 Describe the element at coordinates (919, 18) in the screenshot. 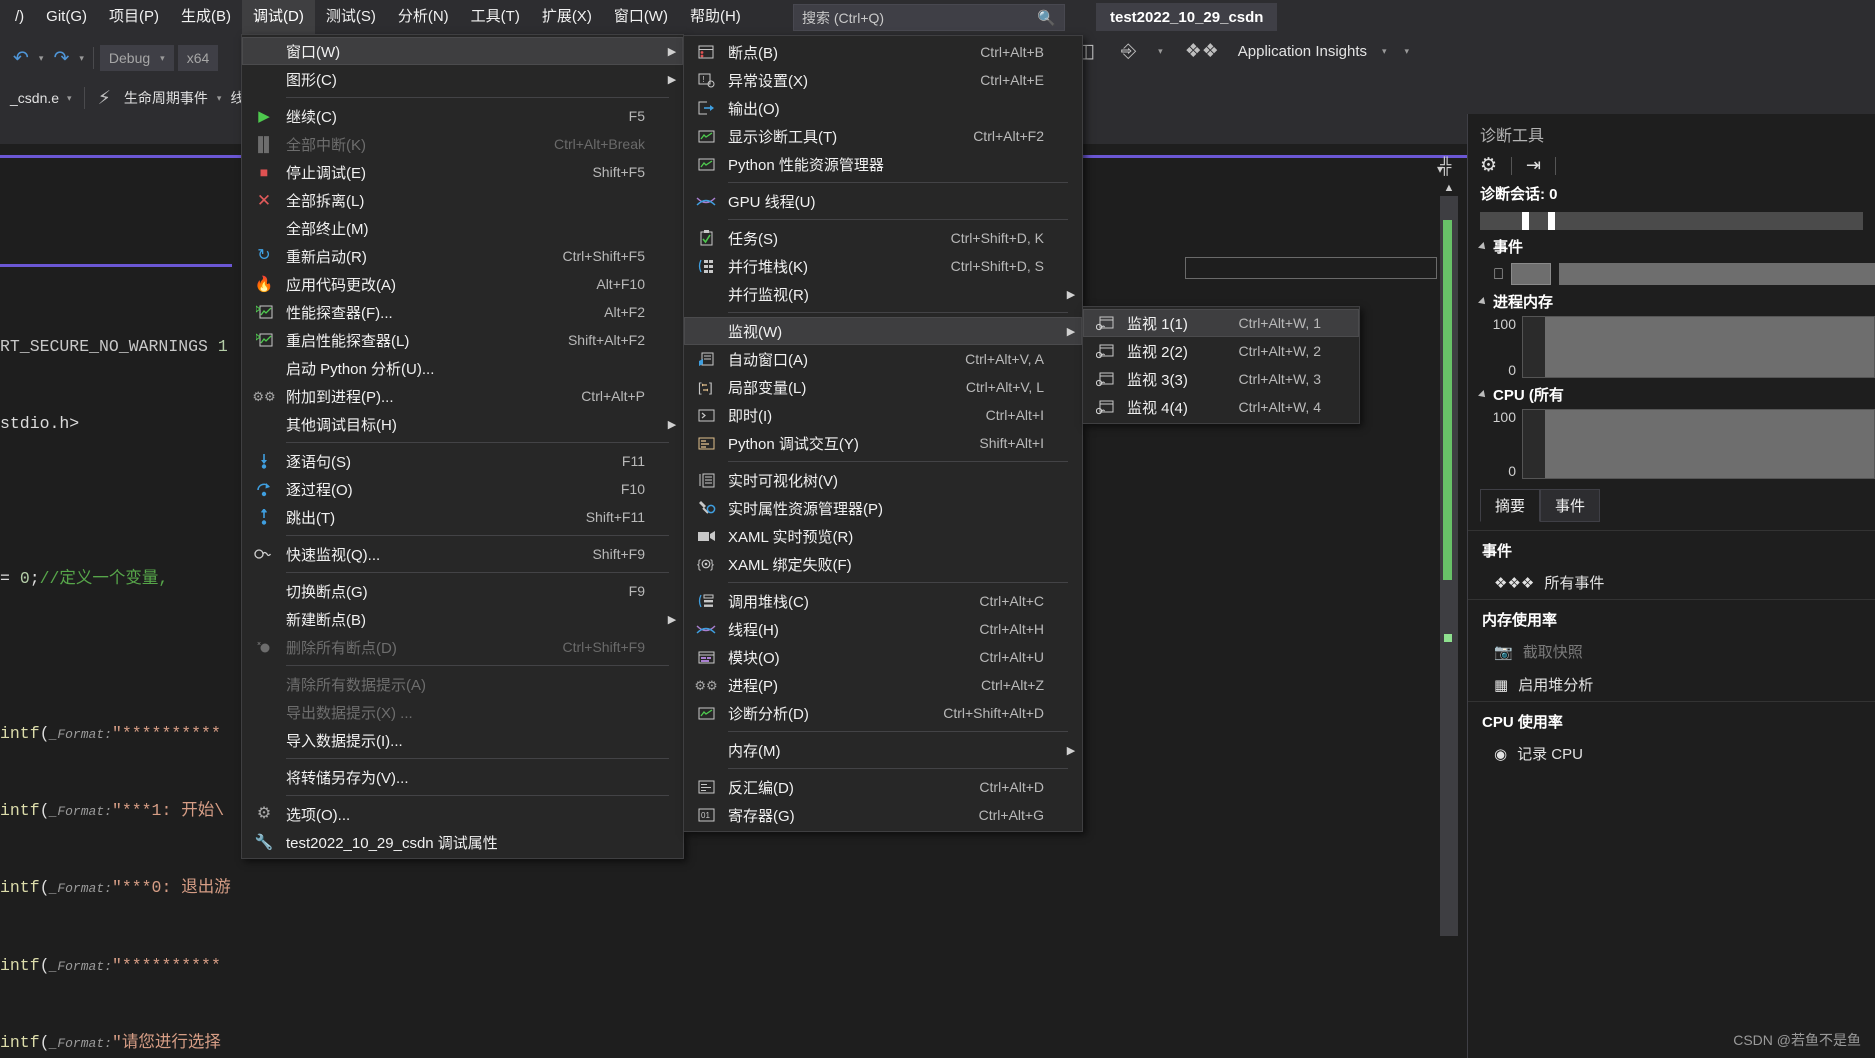

I see `search-input: 搜索 (Ctrl+Q)` at that location.